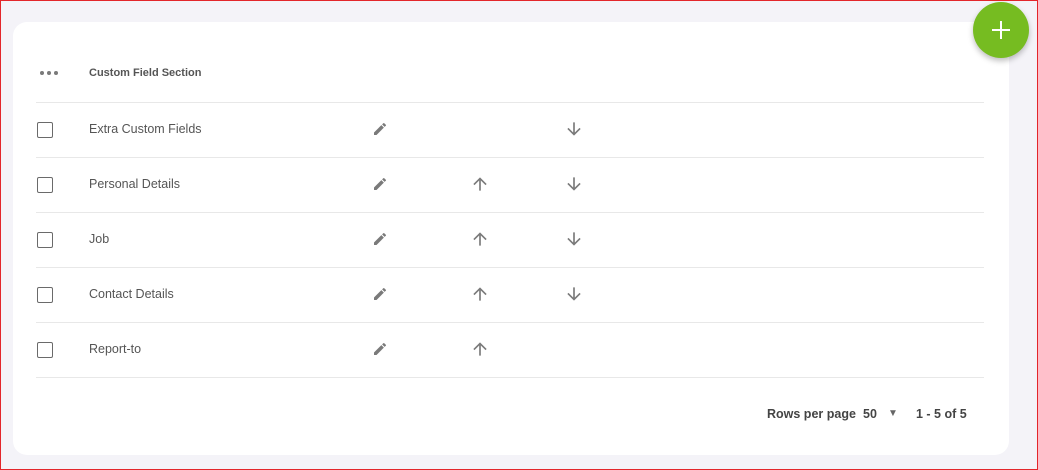  What do you see at coordinates (883, 413) in the screenshot?
I see `rows-per-page-select: 50 ▼` at bounding box center [883, 413].